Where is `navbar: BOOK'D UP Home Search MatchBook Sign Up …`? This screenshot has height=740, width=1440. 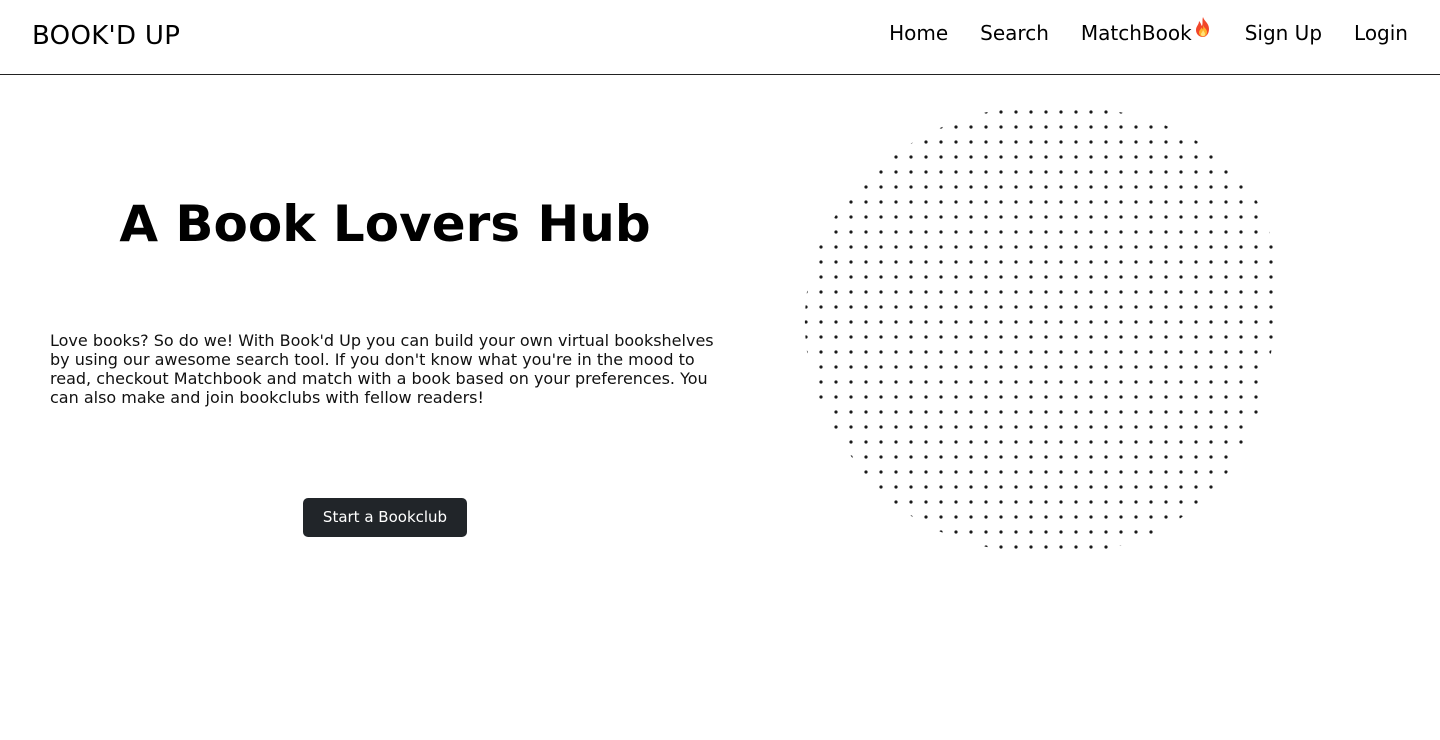 navbar: BOOK'D UP Home Search MatchBook Sign Up … is located at coordinates (720, 37).